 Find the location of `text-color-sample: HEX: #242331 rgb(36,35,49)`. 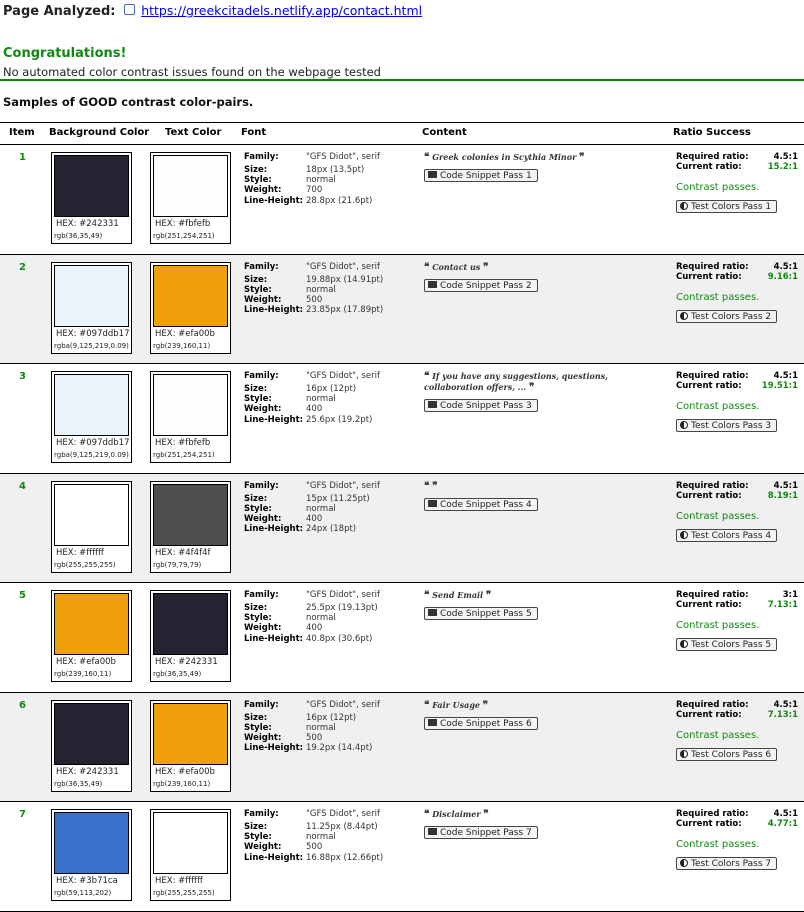

text-color-sample: HEX: #242331 rgb(36,35,49) is located at coordinates (190, 636).